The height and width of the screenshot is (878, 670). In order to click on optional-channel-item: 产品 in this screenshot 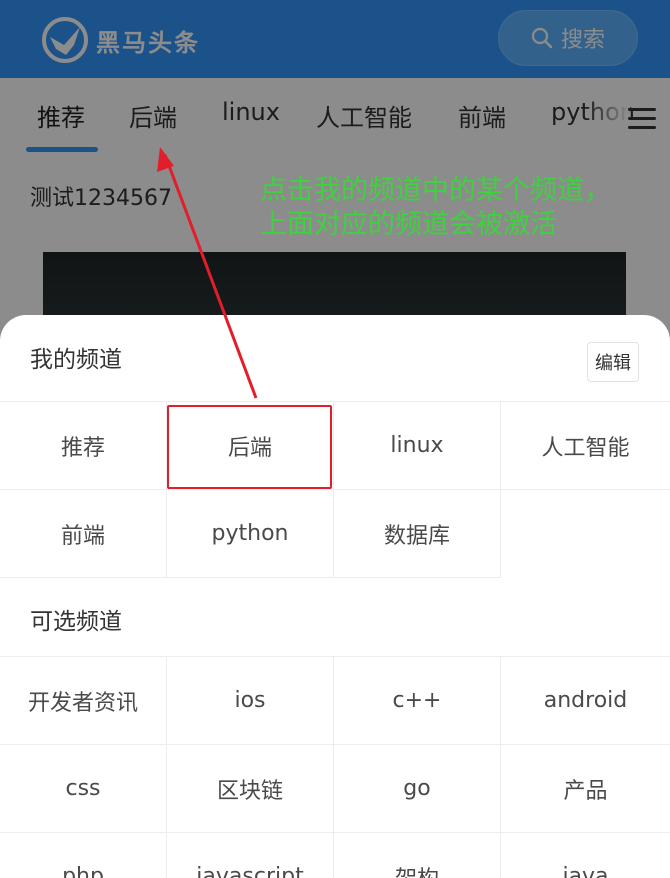, I will do `click(585, 789)`.